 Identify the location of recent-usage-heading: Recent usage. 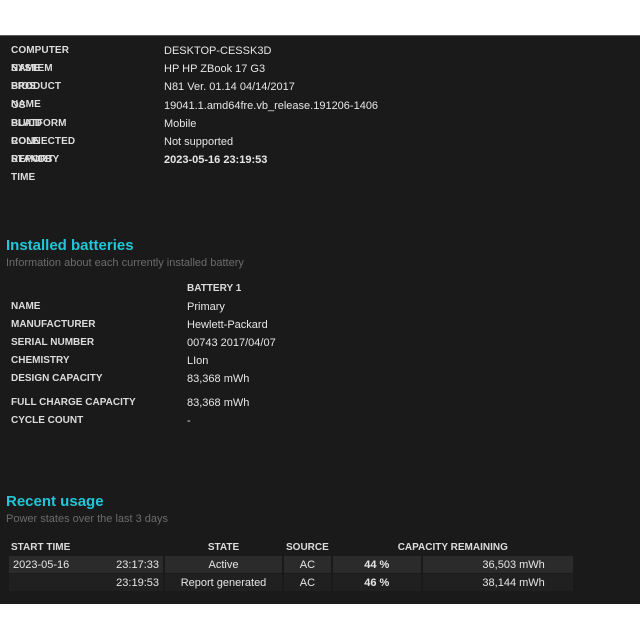
(55, 501).